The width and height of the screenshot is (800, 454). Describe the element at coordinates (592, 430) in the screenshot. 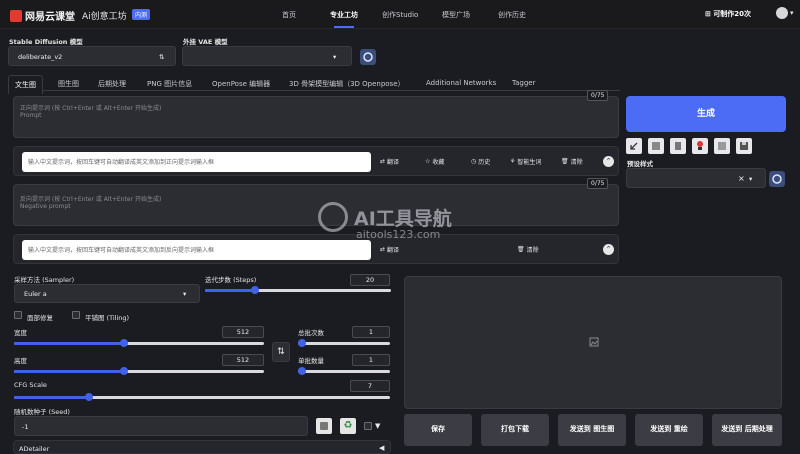

I see `send-to-img2img-button: 发送到 图生图` at that location.